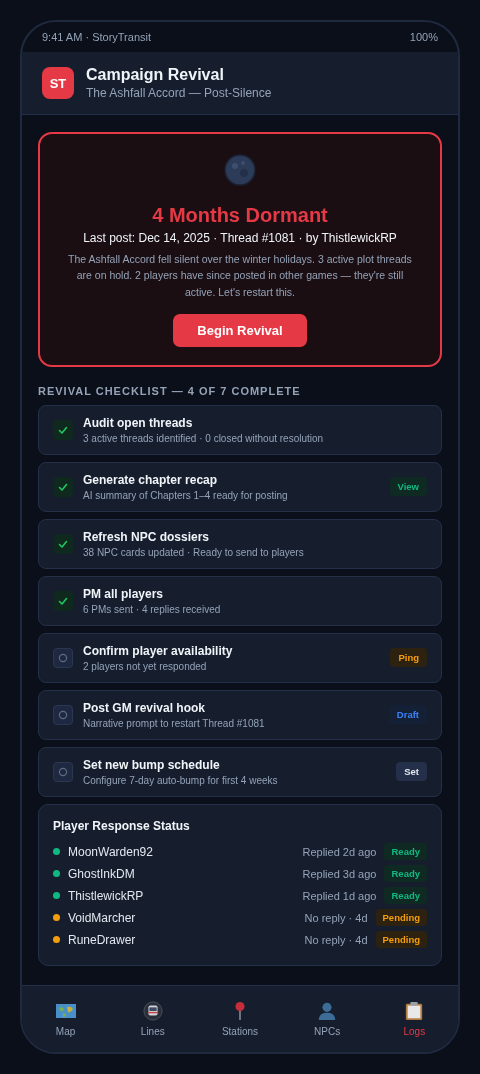  Describe the element at coordinates (423, 37) in the screenshot. I see `battery-text: 100%` at that location.